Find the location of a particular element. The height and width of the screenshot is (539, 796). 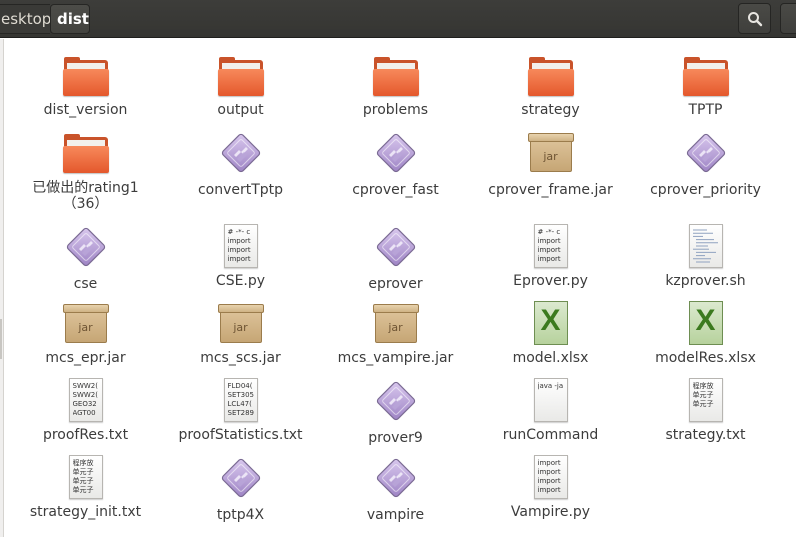

search-icon is located at coordinates (755, 19).